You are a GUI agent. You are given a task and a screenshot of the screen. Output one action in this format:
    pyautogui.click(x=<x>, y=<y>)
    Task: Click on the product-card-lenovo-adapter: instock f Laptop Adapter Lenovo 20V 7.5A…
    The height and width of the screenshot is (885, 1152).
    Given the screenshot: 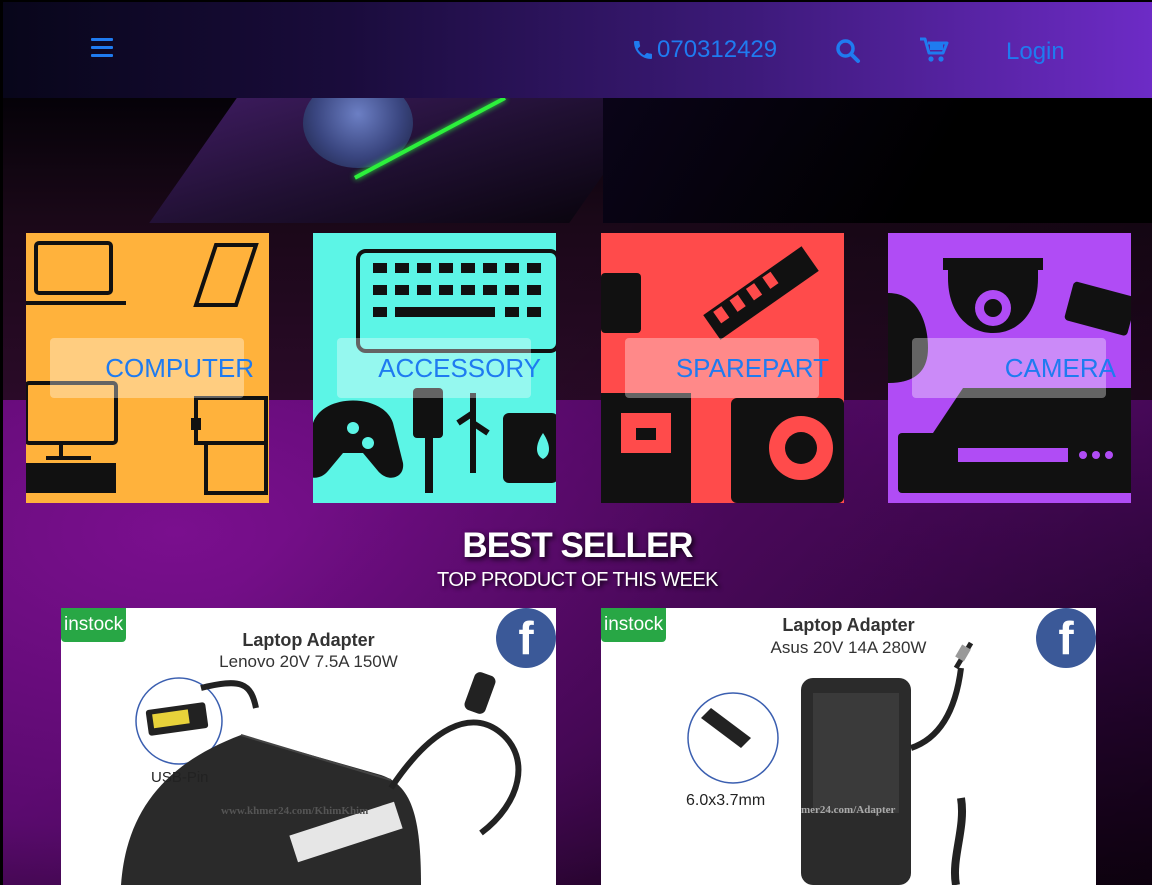 What is the action you would take?
    pyautogui.click(x=308, y=746)
    